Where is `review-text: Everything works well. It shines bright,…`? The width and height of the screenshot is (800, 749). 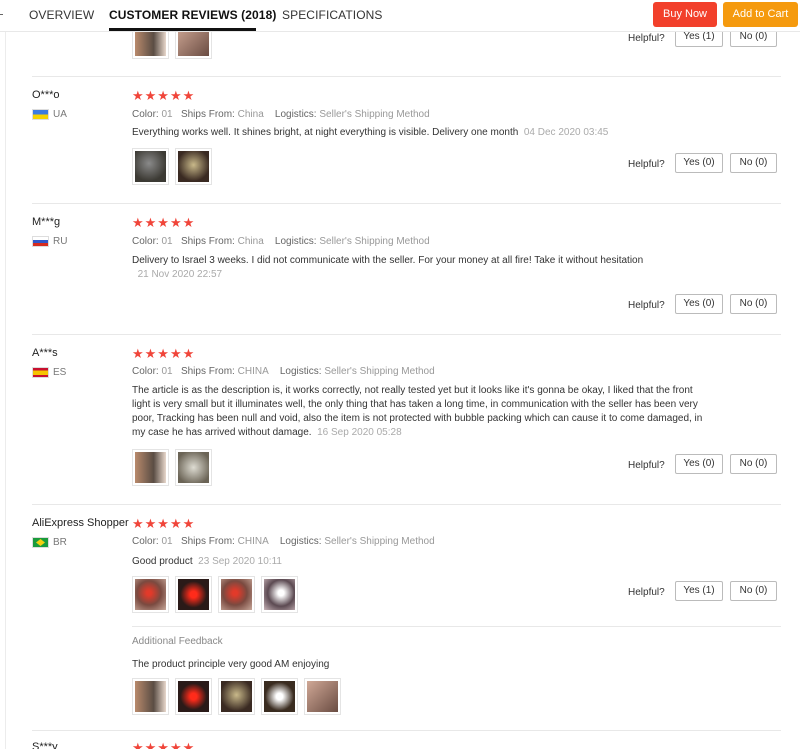
review-text: Everything works well. It shines bright,… is located at coordinates (419, 133).